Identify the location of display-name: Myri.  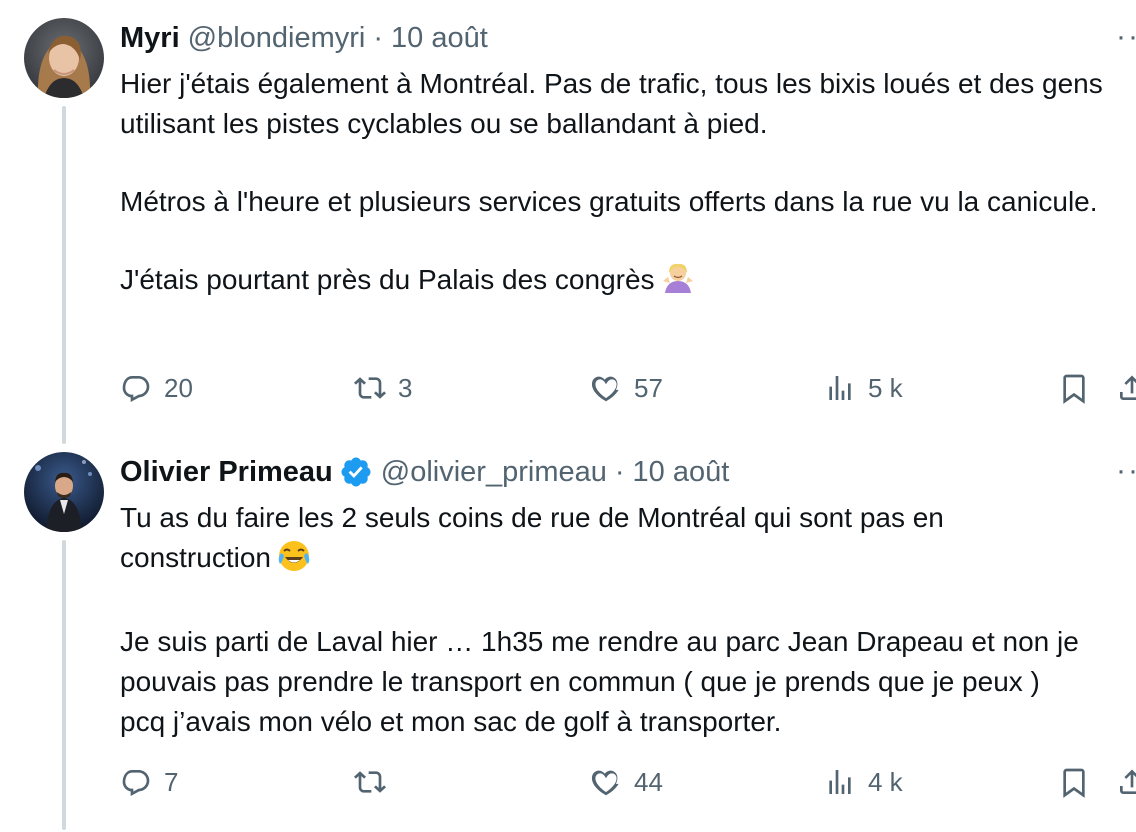
(150, 38).